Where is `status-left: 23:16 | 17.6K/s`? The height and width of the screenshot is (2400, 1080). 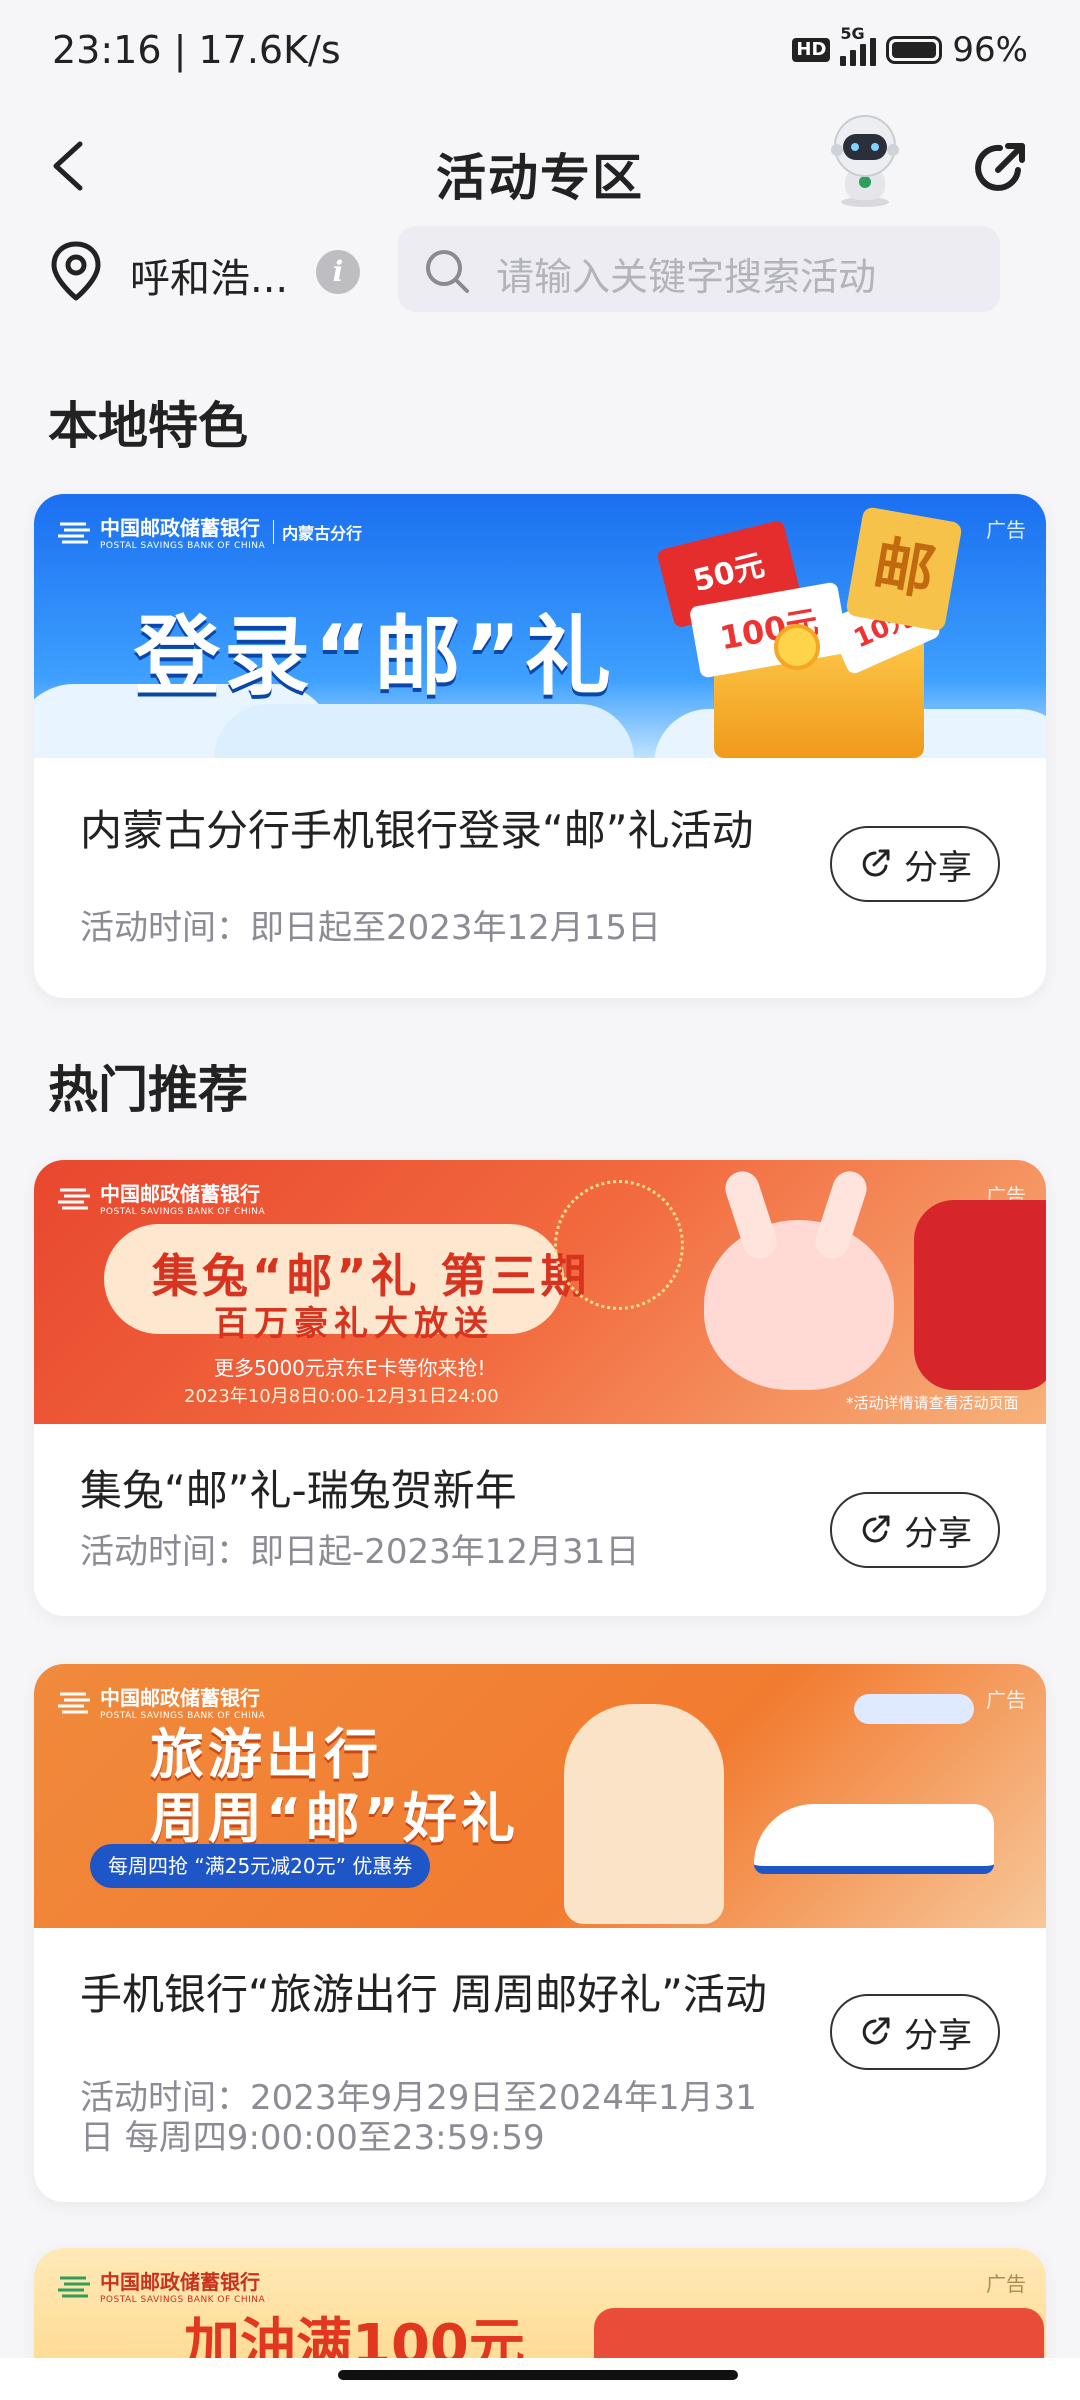
status-left: 23:16 | 17.6K/s is located at coordinates (196, 50).